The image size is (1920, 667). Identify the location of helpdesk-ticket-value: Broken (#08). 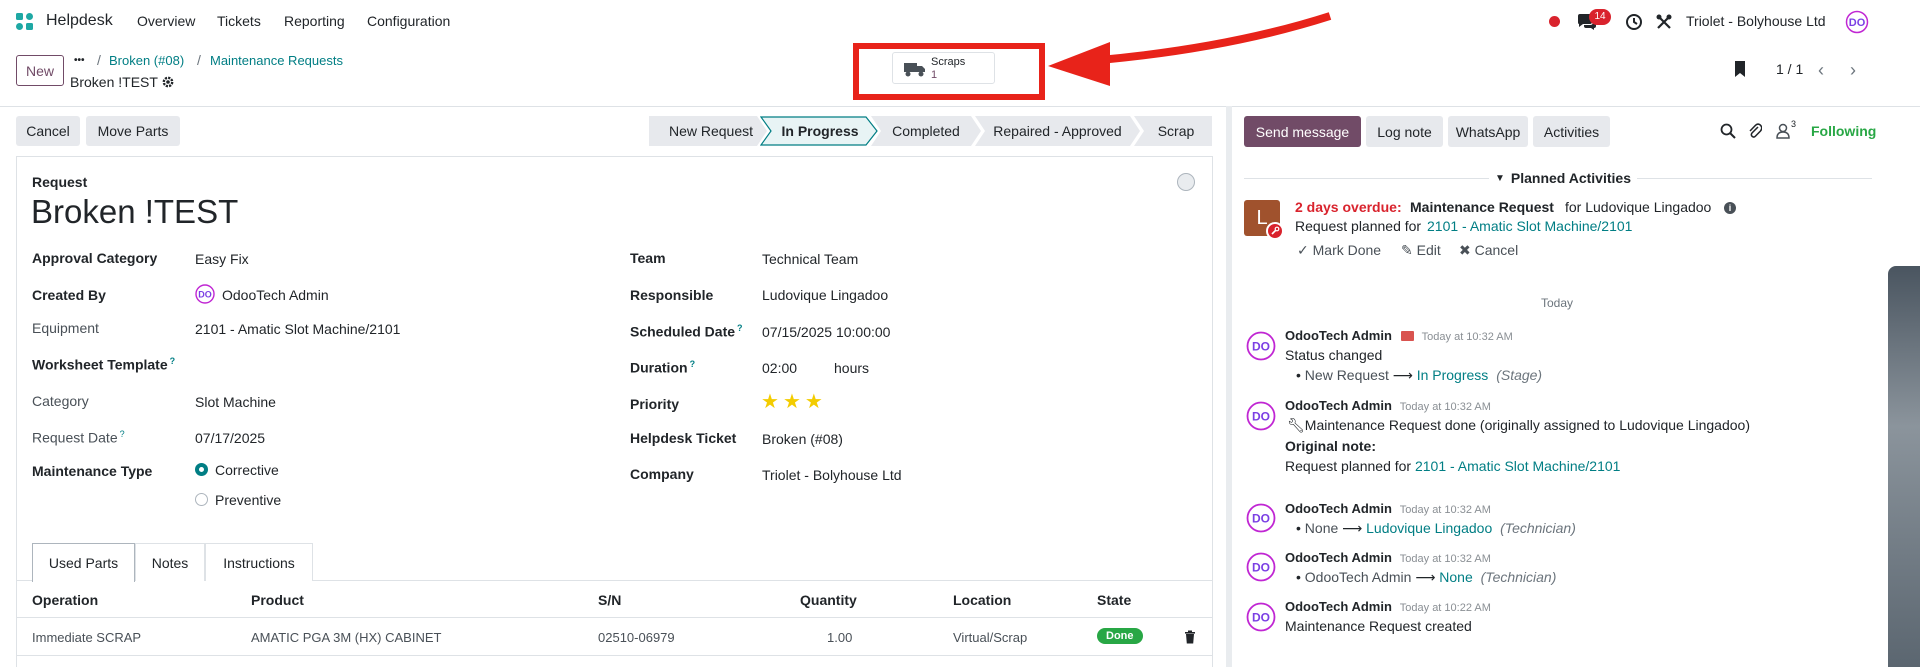
(802, 439).